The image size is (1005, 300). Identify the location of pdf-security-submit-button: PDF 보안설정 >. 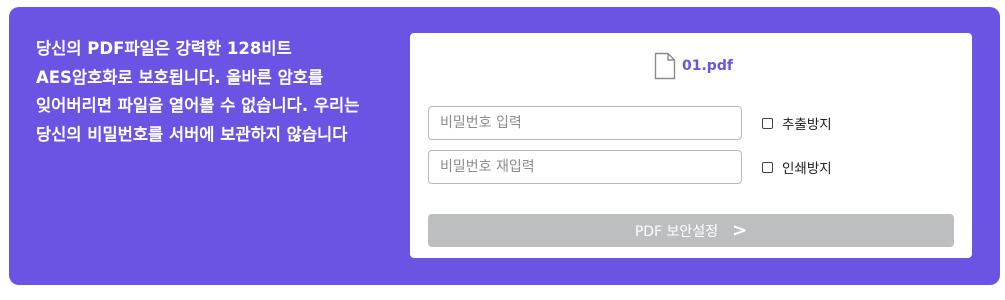
(691, 230).